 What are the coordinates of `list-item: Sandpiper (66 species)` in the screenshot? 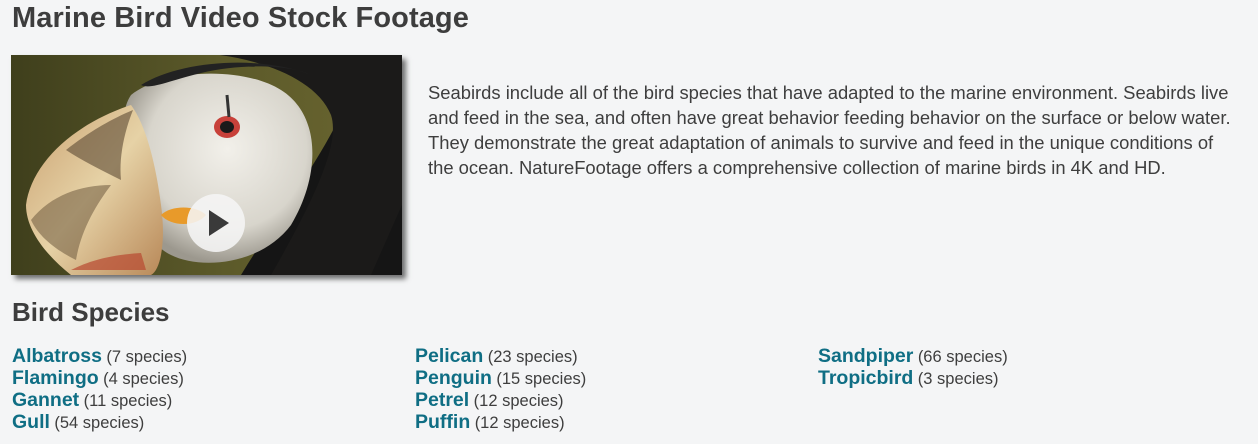 It's located at (913, 356).